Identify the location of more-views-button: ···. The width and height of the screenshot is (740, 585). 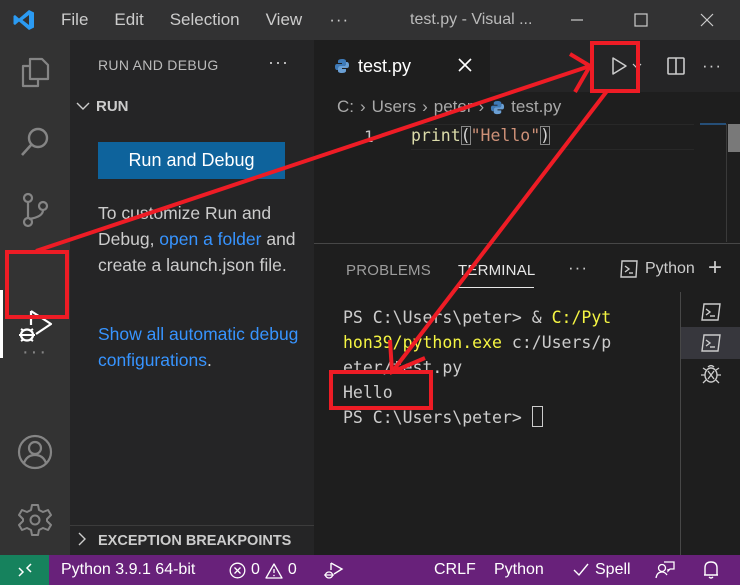
(35, 352).